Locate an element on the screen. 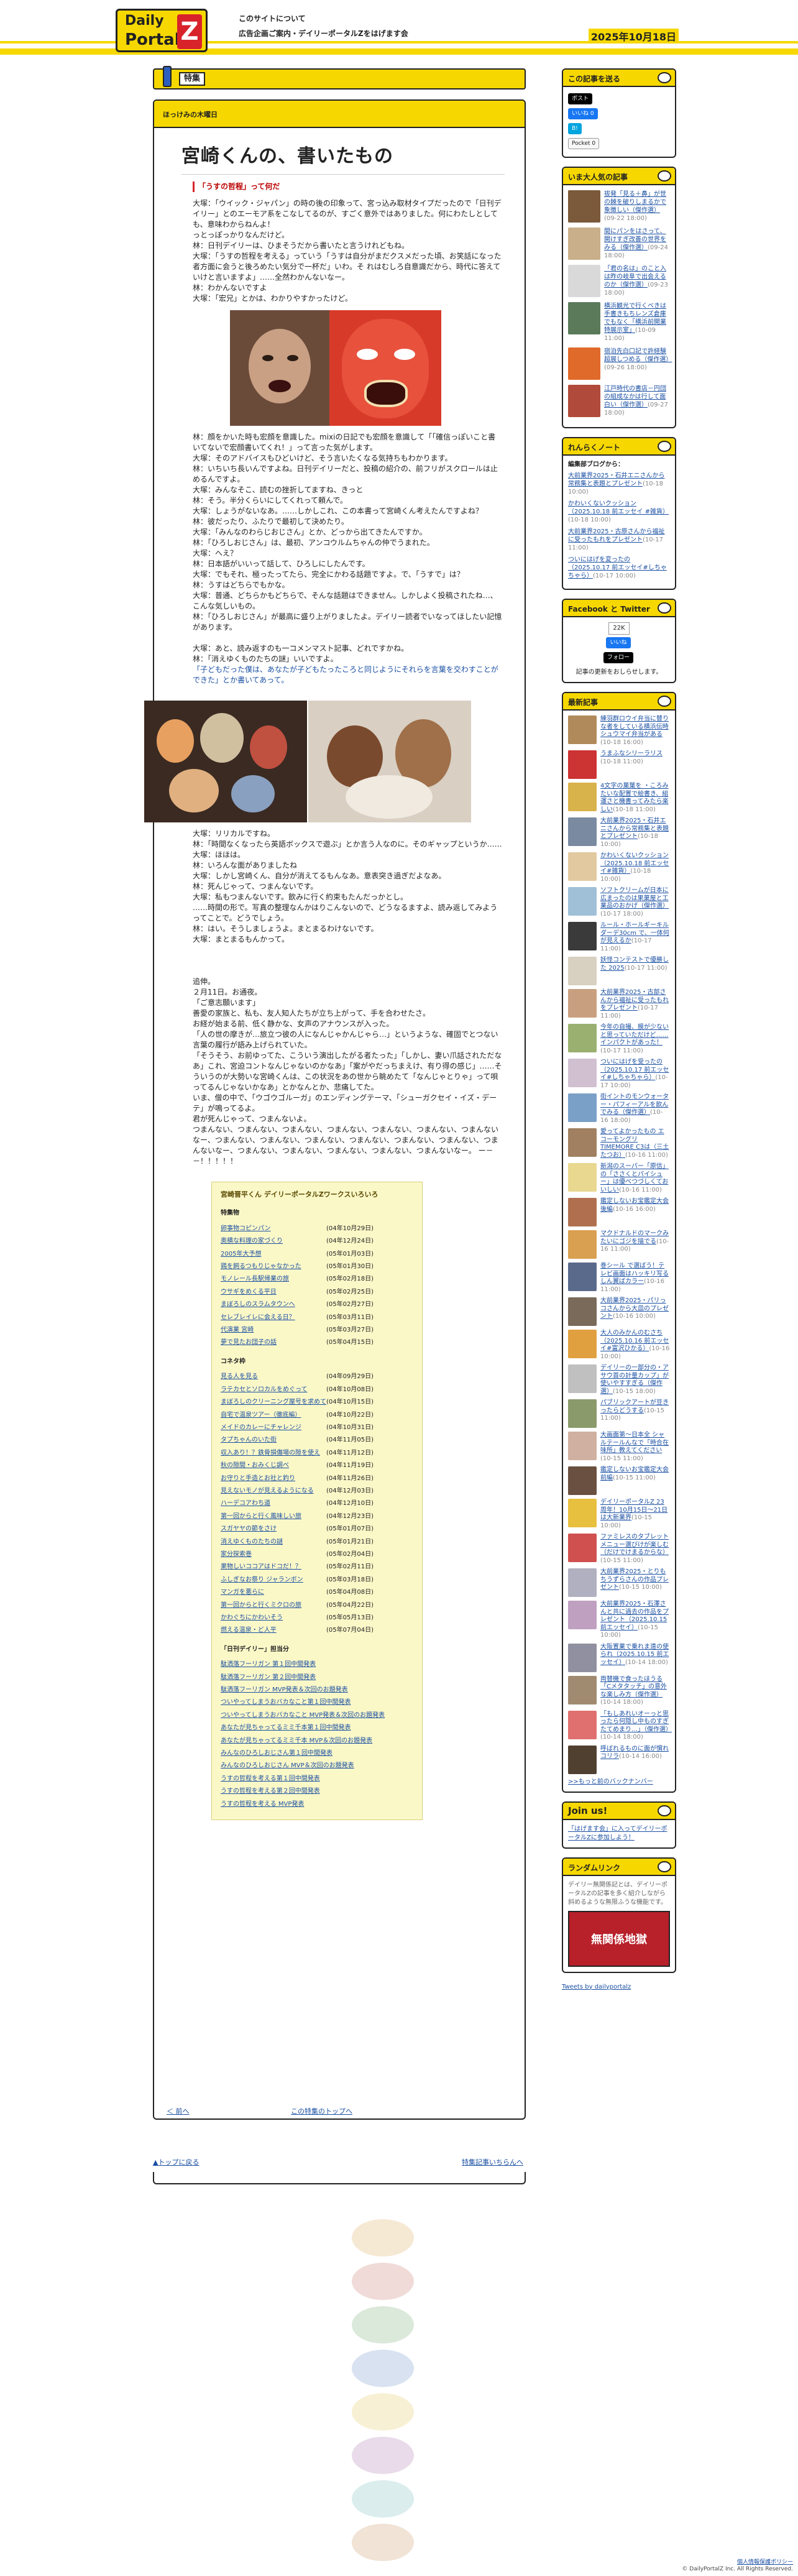 The height and width of the screenshot is (2576, 798). works-link: ラテカセとソロカルをめぐって is located at coordinates (273, 1390).